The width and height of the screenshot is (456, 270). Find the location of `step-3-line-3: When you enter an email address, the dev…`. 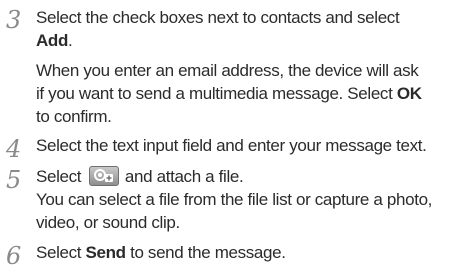

step-3-line-3: When you enter an email address, the dev… is located at coordinates (227, 71).